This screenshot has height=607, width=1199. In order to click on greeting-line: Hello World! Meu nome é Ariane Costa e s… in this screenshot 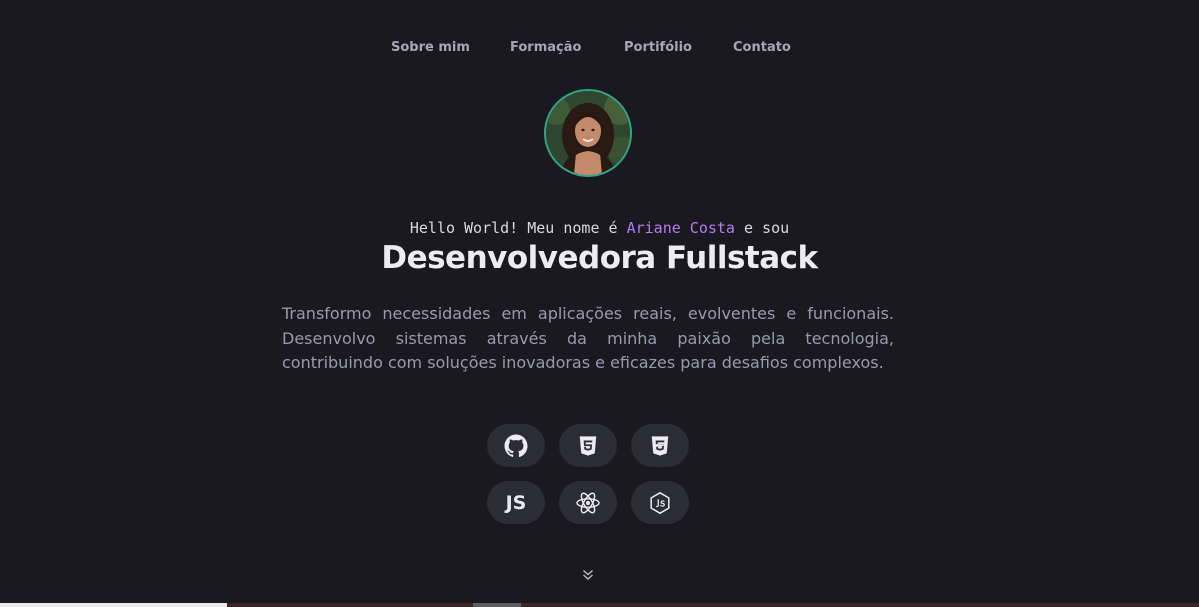, I will do `click(599, 228)`.